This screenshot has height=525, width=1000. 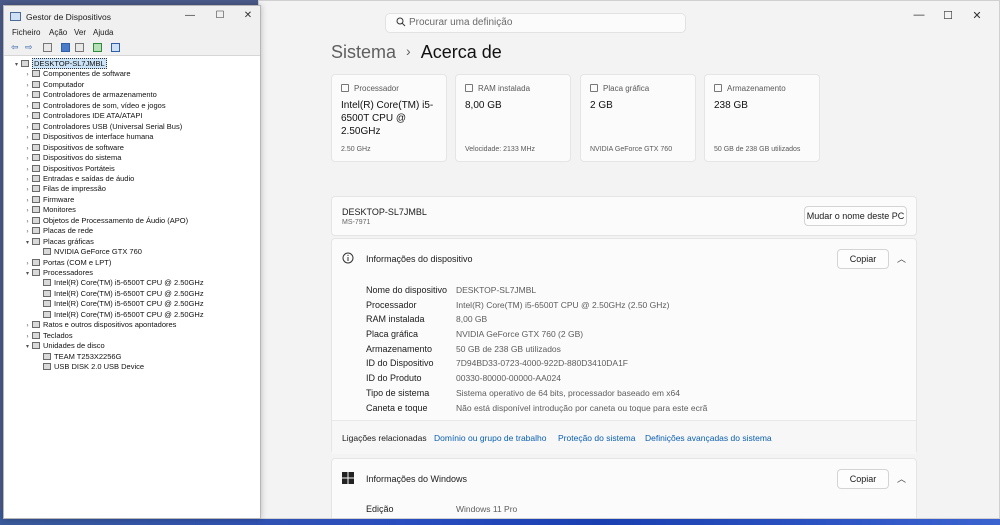 I want to click on cpu-icon, so click(x=345, y=88).